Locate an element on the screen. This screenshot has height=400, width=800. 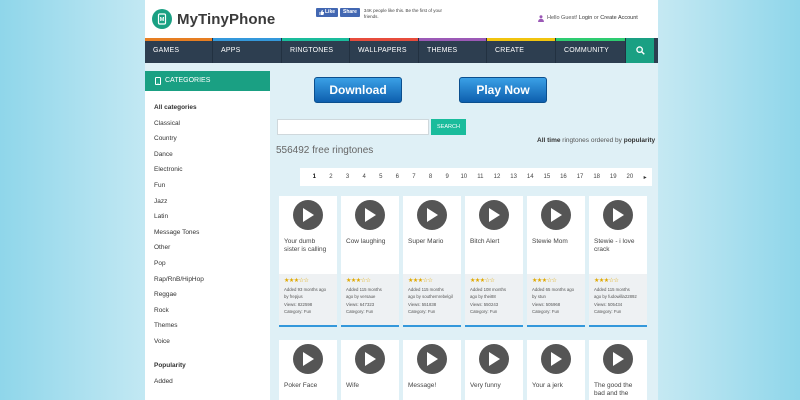
page-20: 20 is located at coordinates (630, 177).